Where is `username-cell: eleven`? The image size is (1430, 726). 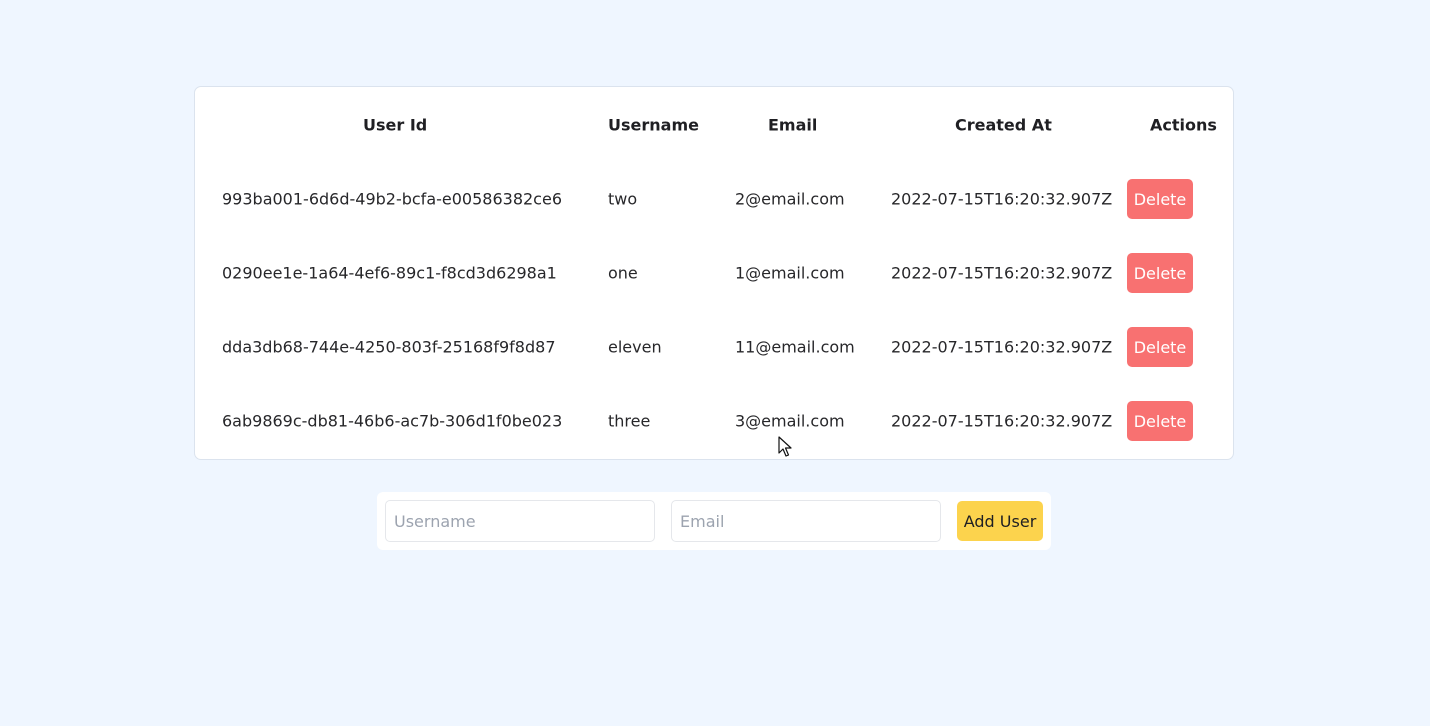
username-cell: eleven is located at coordinates (635, 347).